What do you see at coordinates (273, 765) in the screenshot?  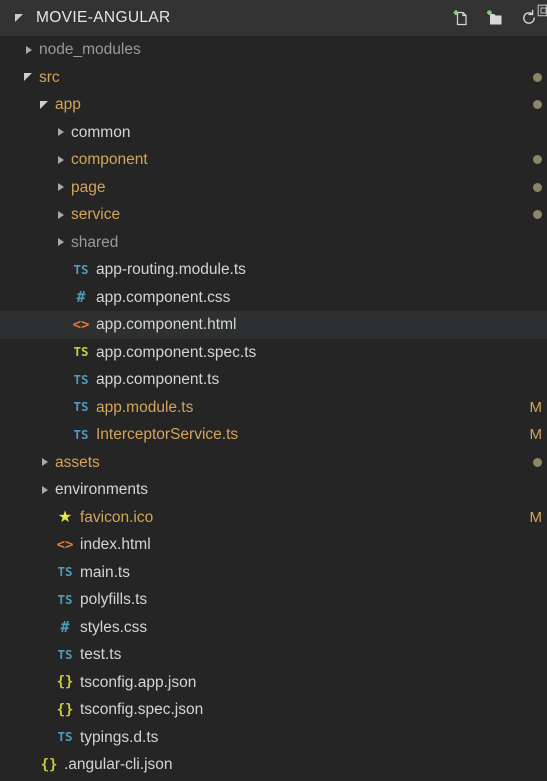 I see `tree-file-row: {} .angular-cli.json` at bounding box center [273, 765].